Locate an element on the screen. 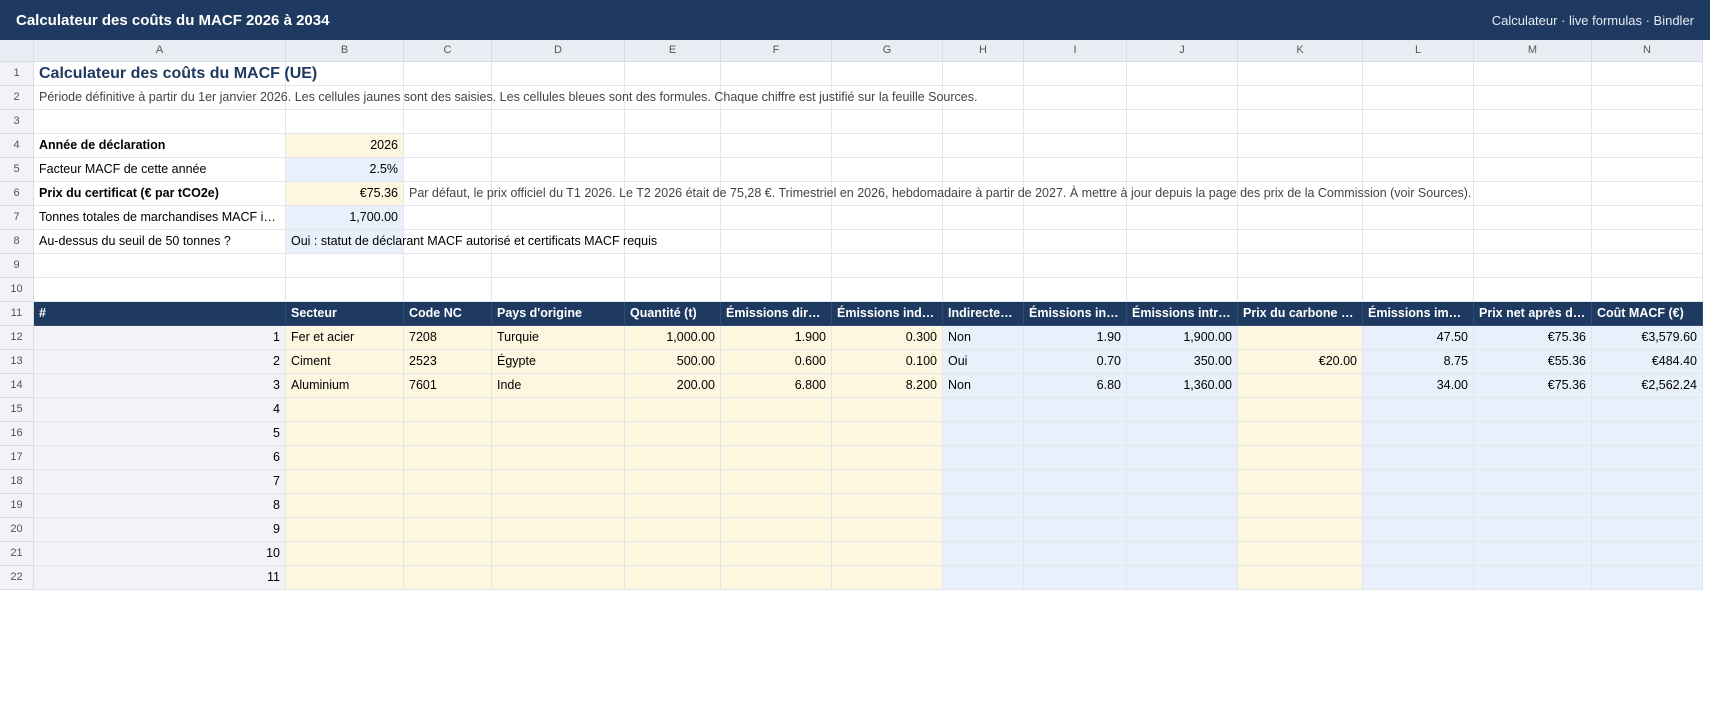 Image resolution: width=1710 pixels, height=720 pixels. row-number: 4 is located at coordinates (17, 146).